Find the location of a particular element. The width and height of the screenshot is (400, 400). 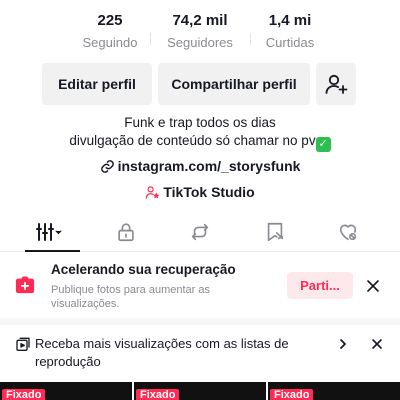

link-icon is located at coordinates (107, 166).